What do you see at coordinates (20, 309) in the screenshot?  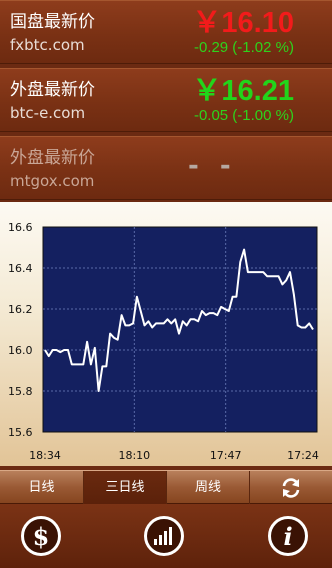 I see `y-tick-label: 16.2` at bounding box center [20, 309].